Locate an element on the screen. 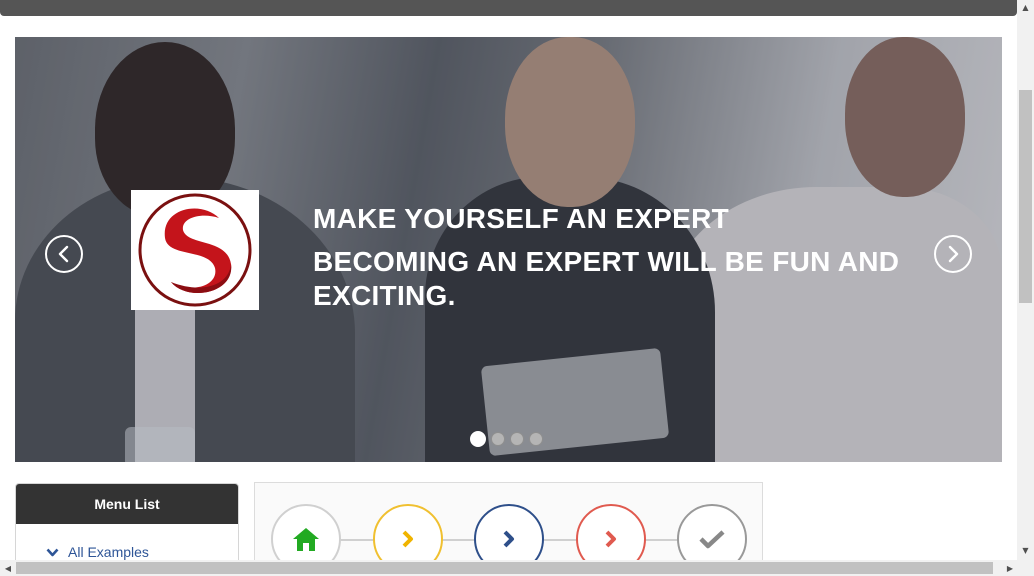 The image size is (1034, 576). hero-headline-line1: MAKE YOURSELF AN EXPERT is located at coordinates (521, 218).